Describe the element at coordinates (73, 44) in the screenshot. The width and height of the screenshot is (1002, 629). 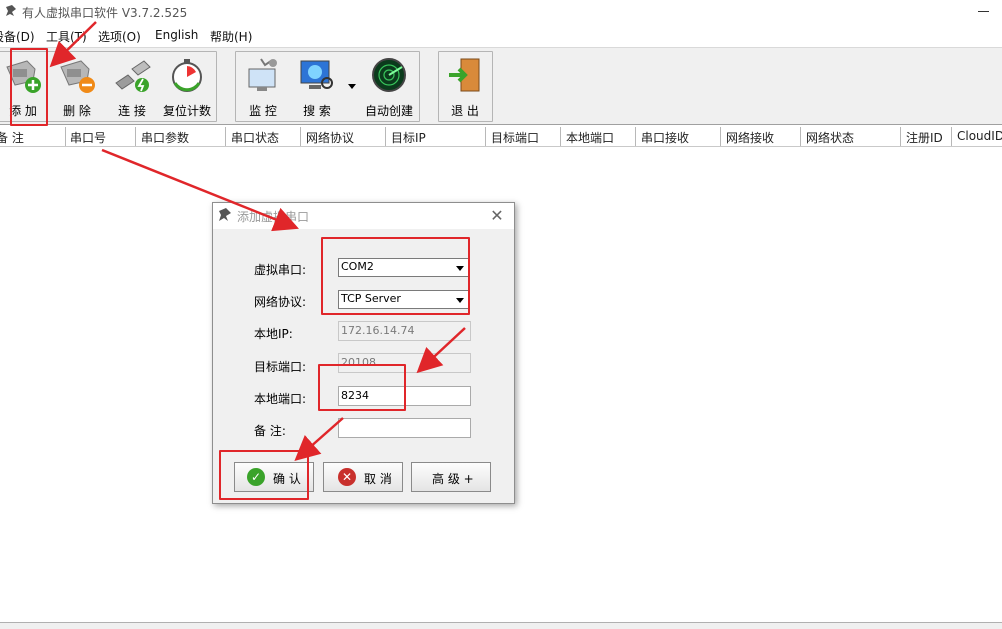
I see `arrow-to-add-button` at that location.